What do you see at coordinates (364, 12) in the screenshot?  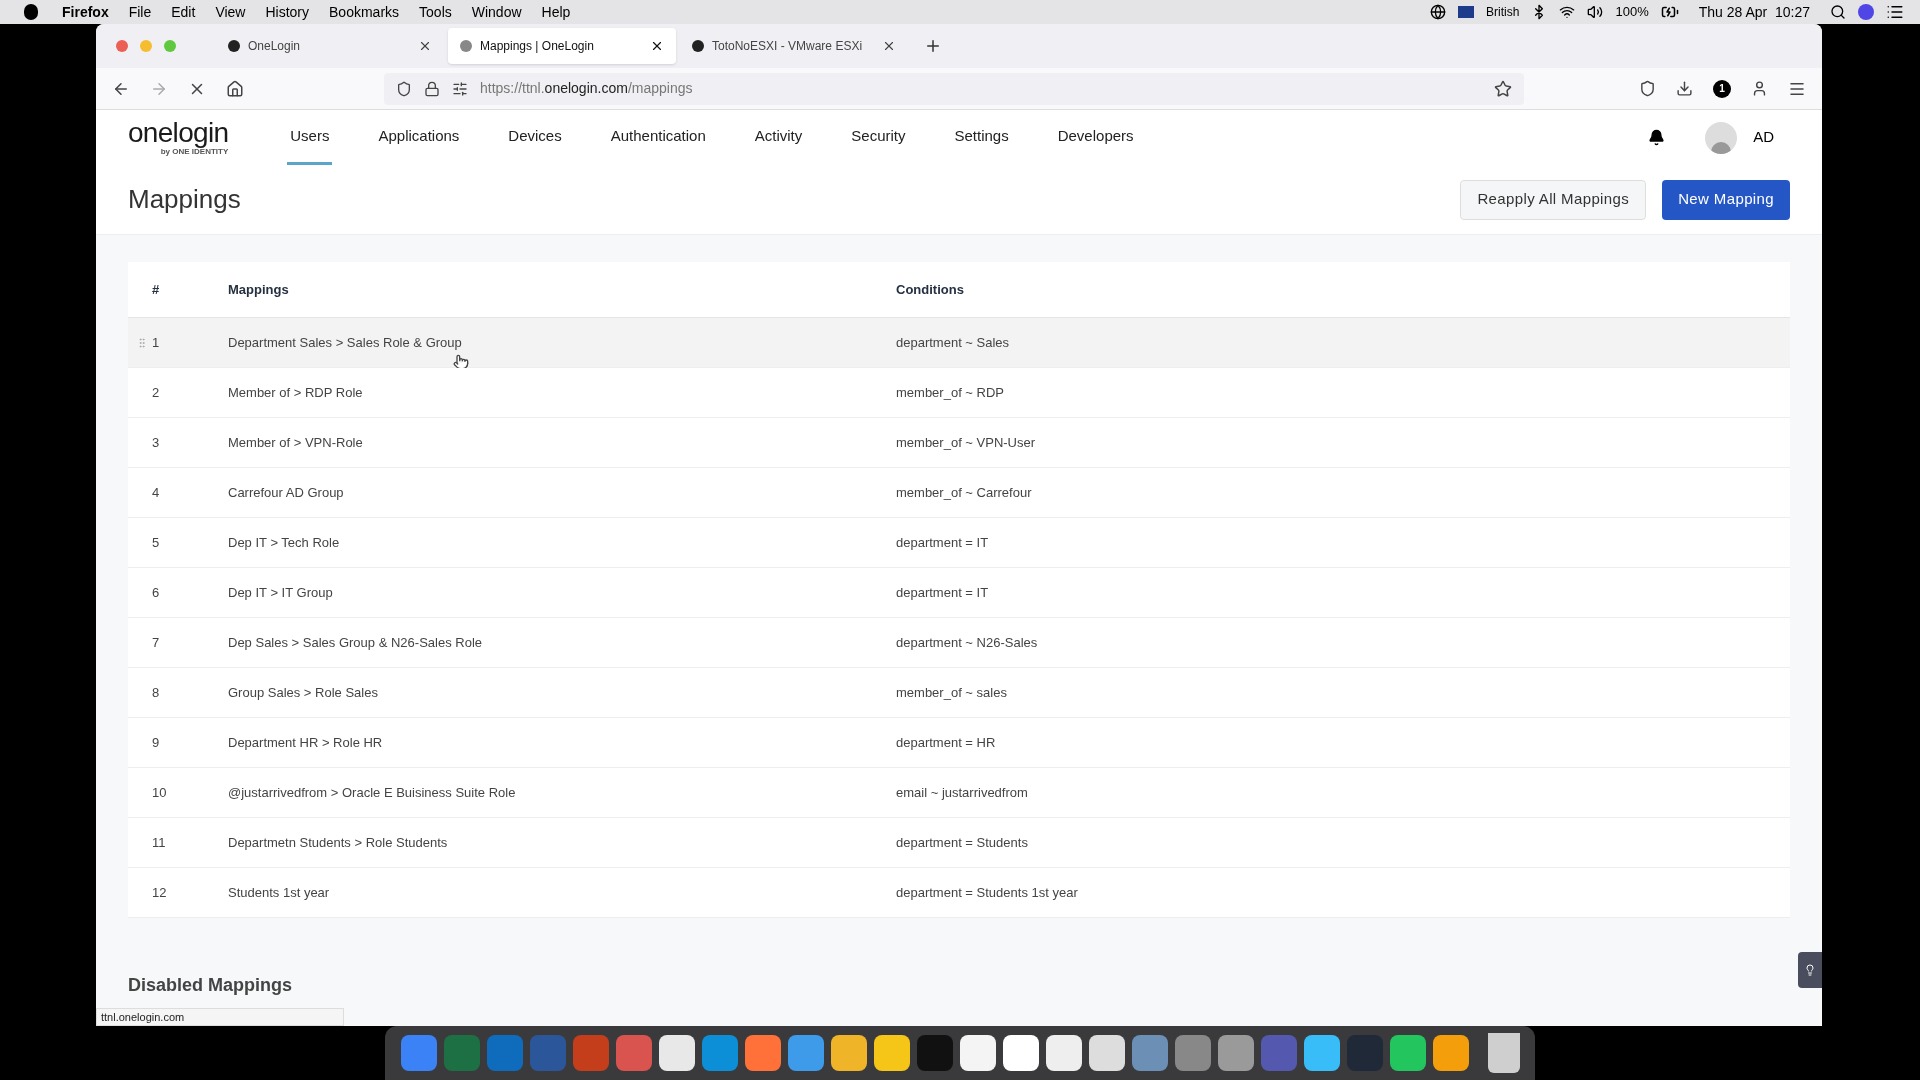 I see `menu-item: Bookmarks` at bounding box center [364, 12].